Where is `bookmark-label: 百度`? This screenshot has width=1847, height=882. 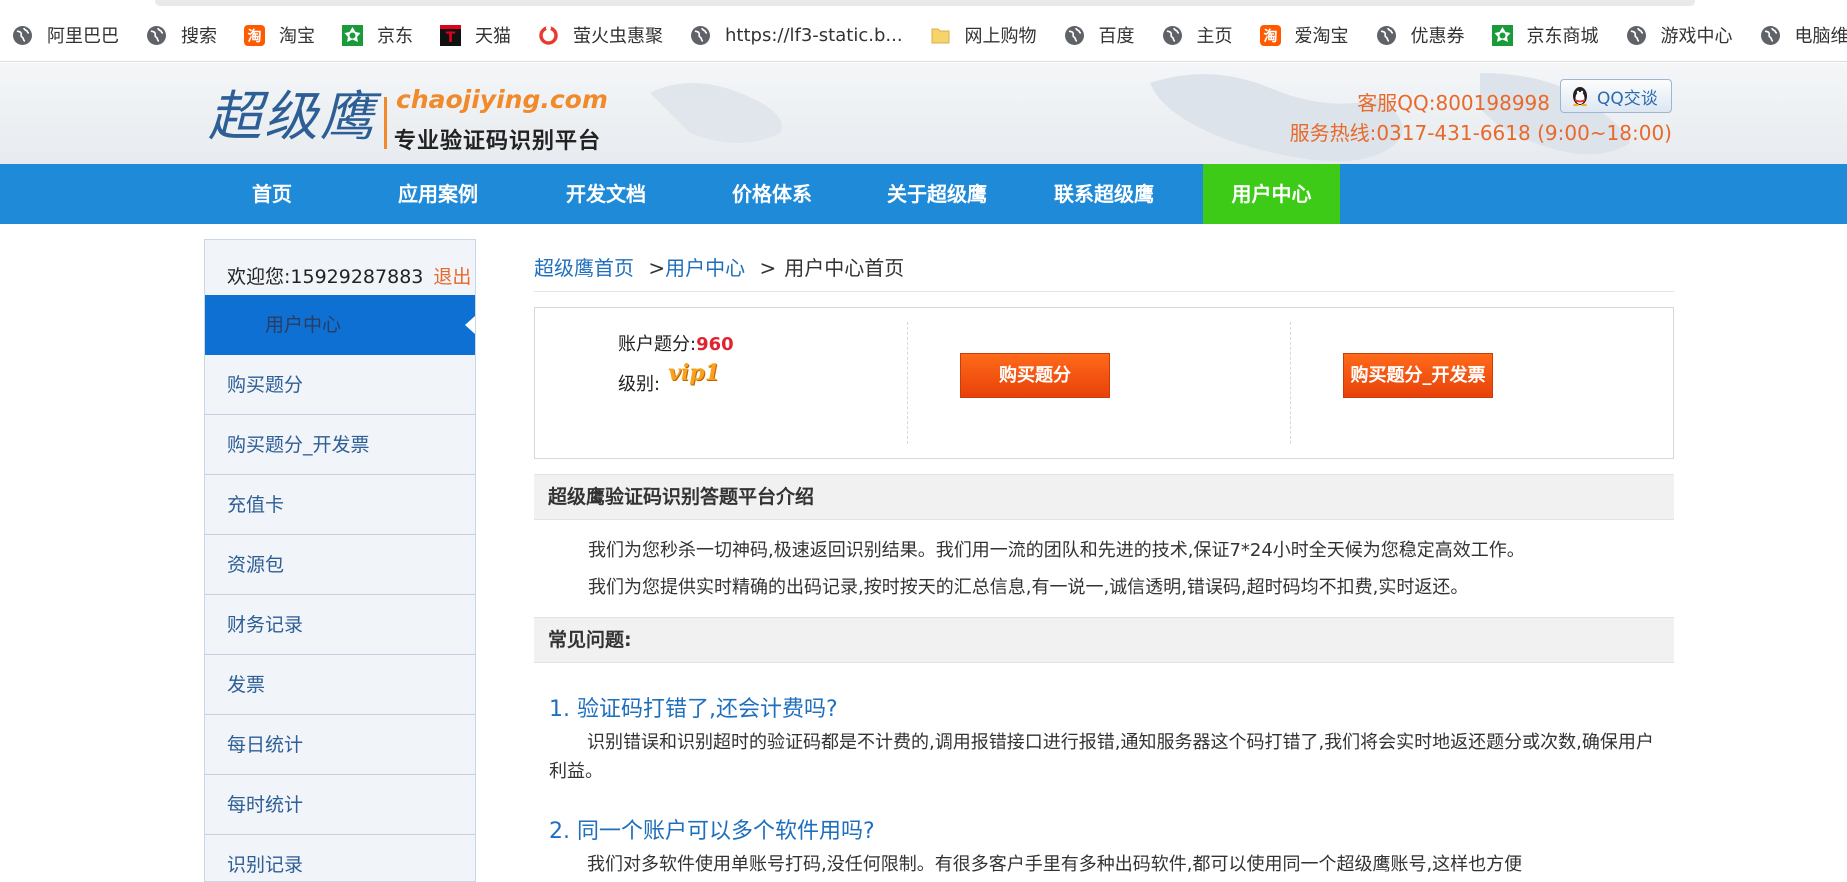
bookmark-label: 百度 is located at coordinates (1116, 36).